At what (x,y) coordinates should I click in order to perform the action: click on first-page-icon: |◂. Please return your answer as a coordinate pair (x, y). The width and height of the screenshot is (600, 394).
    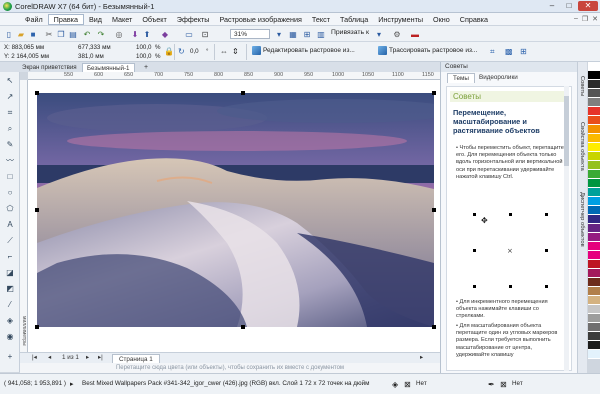
    Looking at the image, I should click on (34, 357).